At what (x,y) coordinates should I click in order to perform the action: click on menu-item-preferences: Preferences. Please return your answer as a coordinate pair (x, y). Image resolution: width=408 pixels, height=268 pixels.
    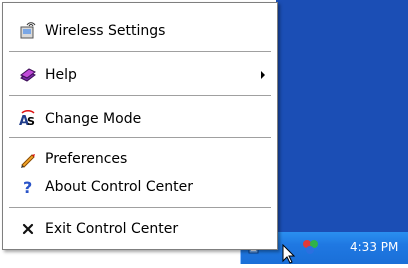
    Looking at the image, I should click on (140, 159).